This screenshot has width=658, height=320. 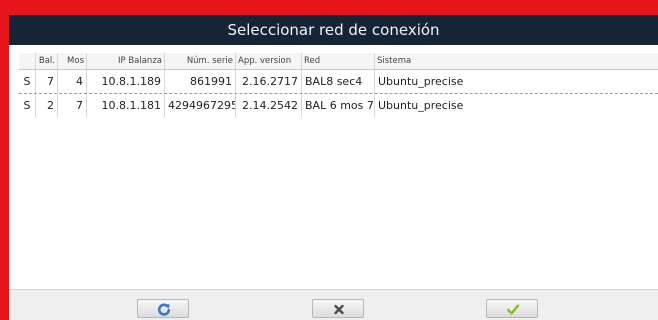 I want to click on refresh-button, so click(x=163, y=308).